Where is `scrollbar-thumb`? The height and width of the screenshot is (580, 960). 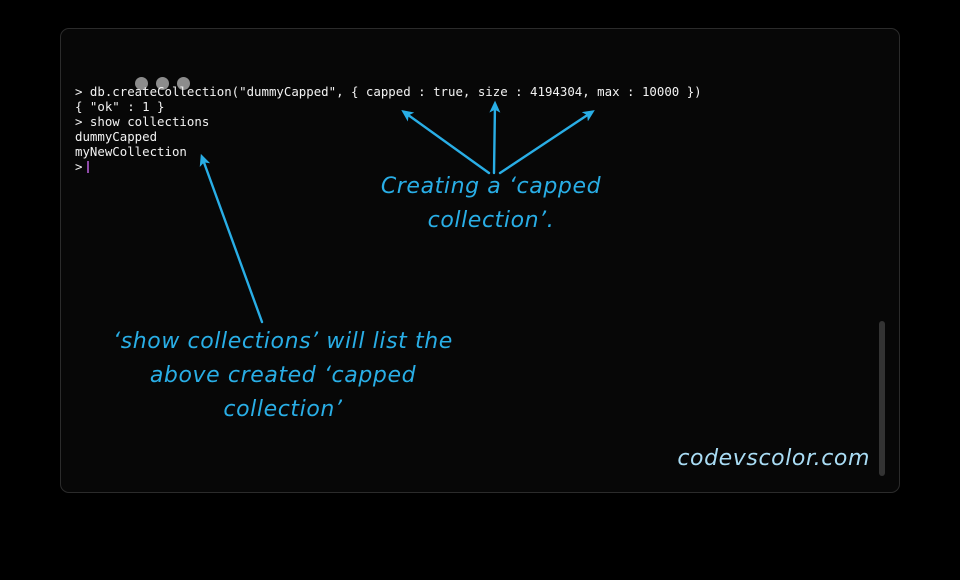
scrollbar-thumb is located at coordinates (882, 398).